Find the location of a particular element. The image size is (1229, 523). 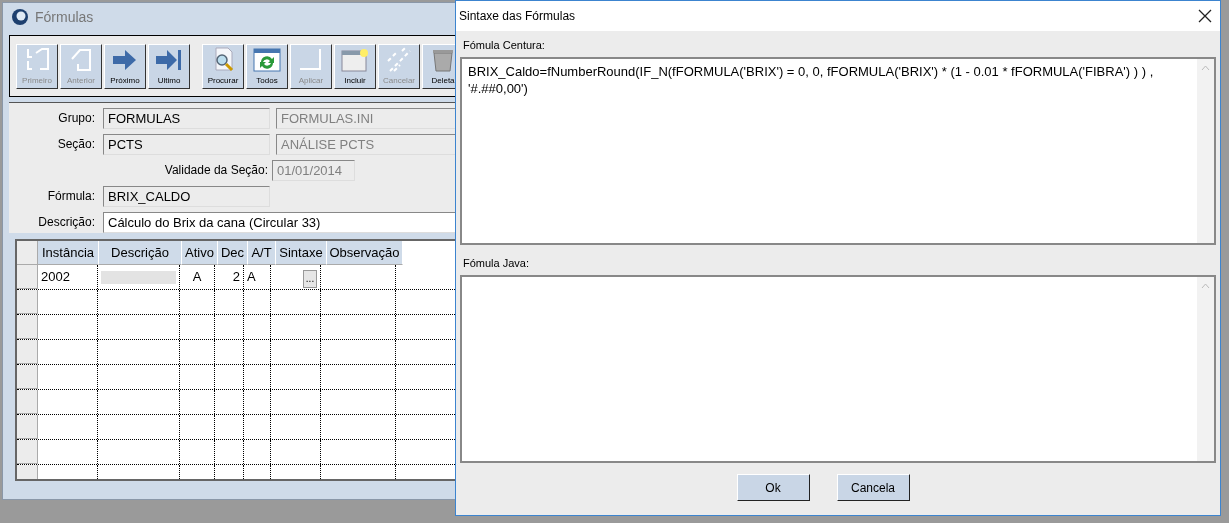

corner-header is located at coordinates (27, 253).